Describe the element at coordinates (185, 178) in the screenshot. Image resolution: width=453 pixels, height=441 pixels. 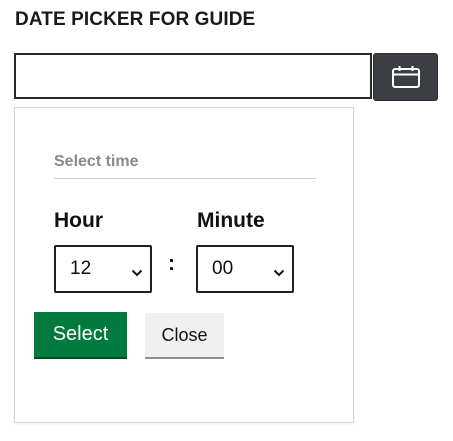
I see `title-divider` at that location.